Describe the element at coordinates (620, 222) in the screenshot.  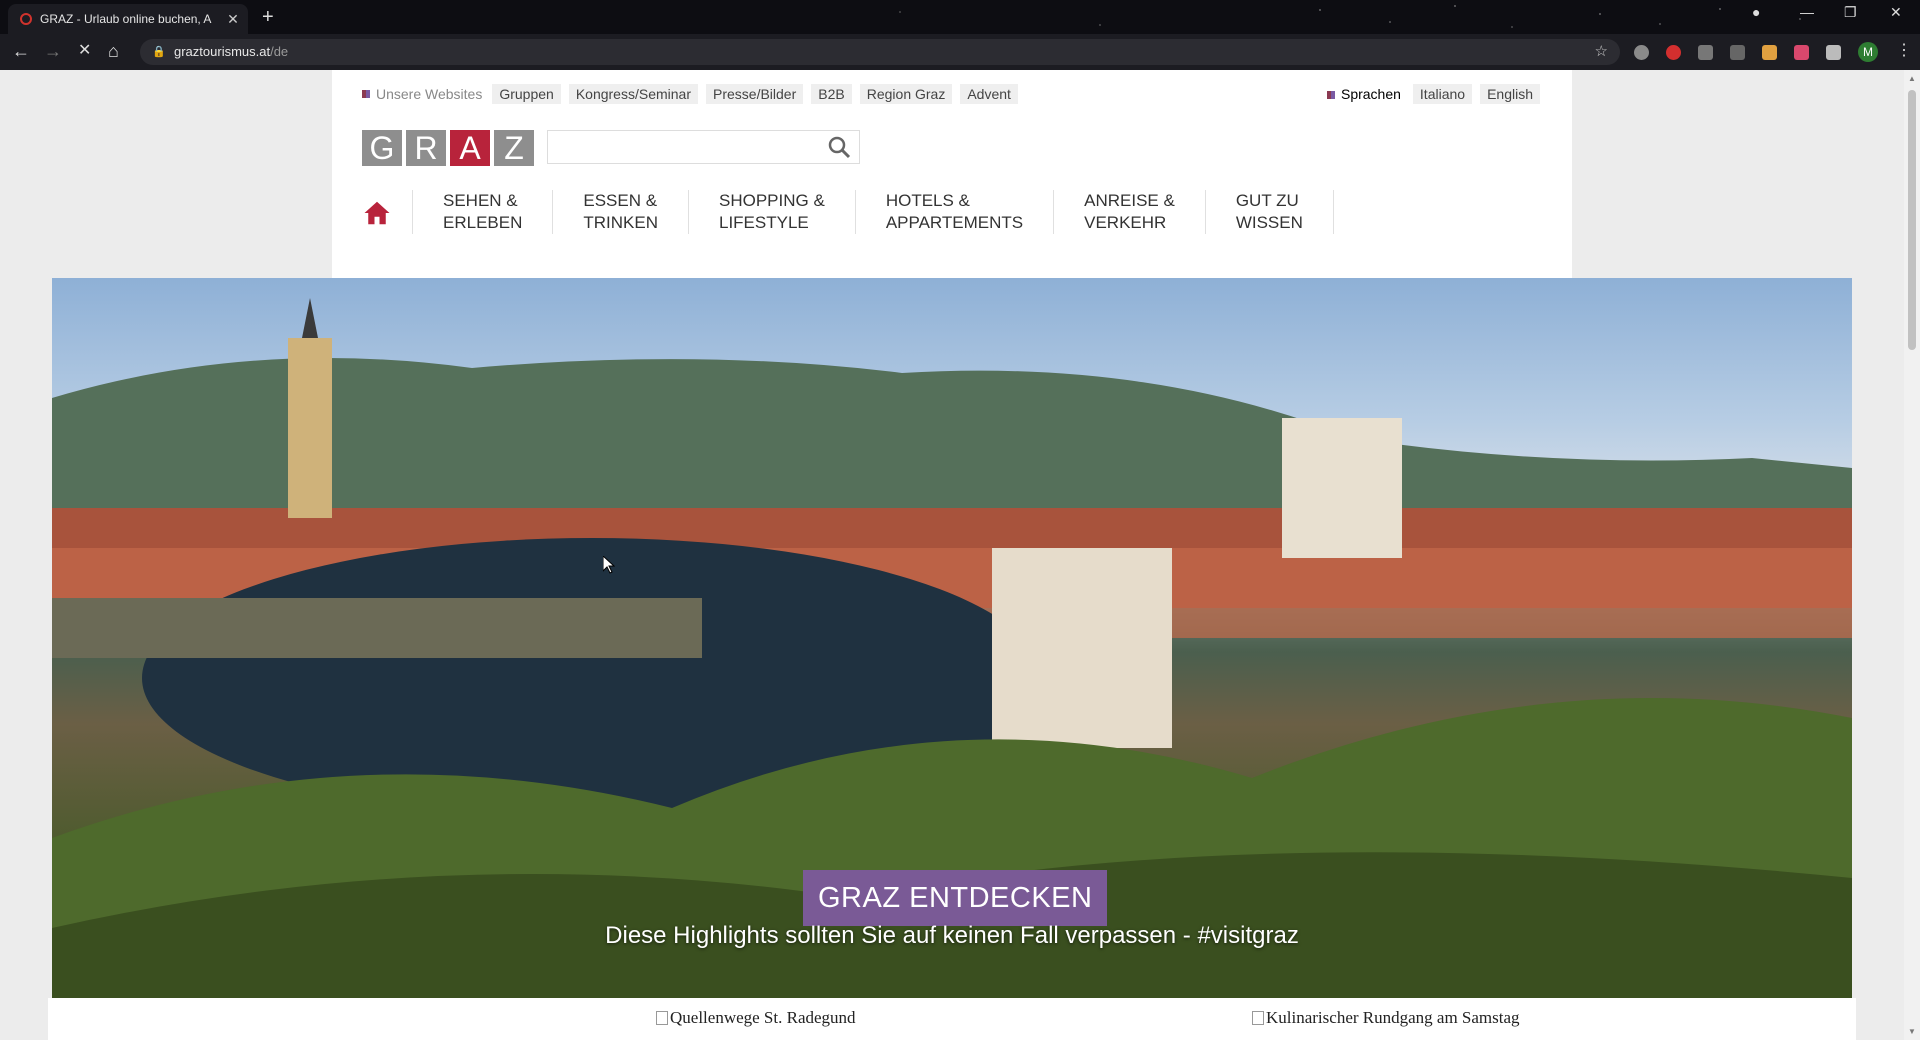
I see `nav-line2: TRINKEN` at that location.